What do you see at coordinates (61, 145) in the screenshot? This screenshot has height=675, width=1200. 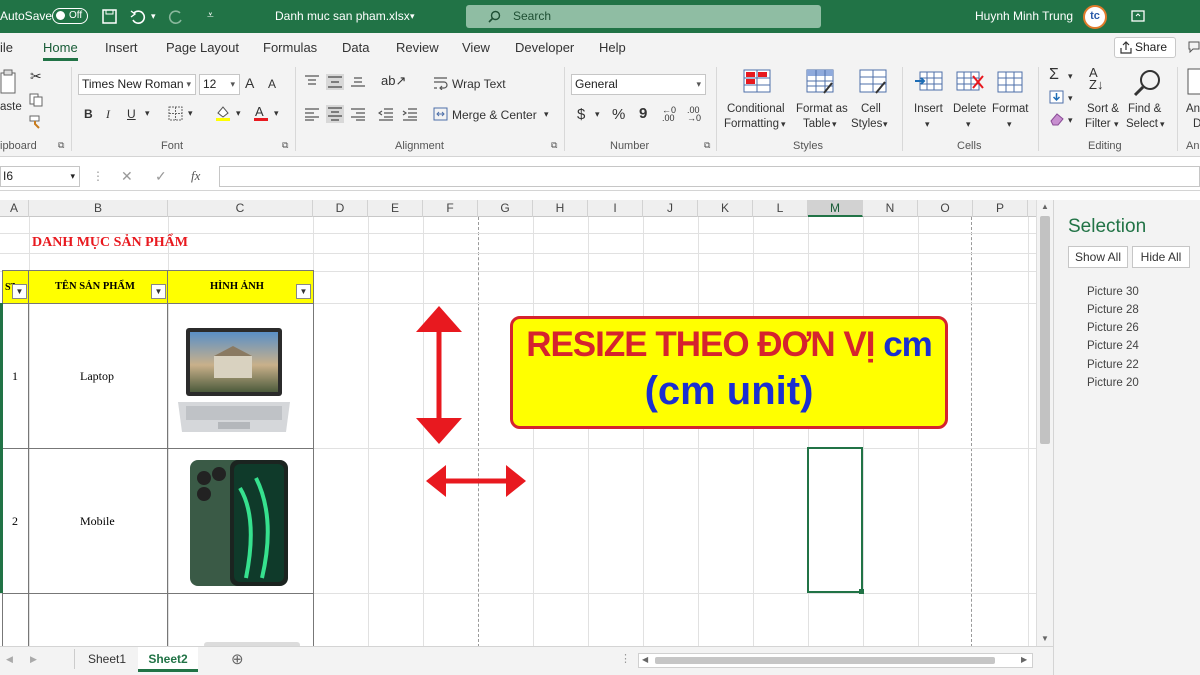 I see `clipboard-dialog-launcher-icon: ⧉` at bounding box center [61, 145].